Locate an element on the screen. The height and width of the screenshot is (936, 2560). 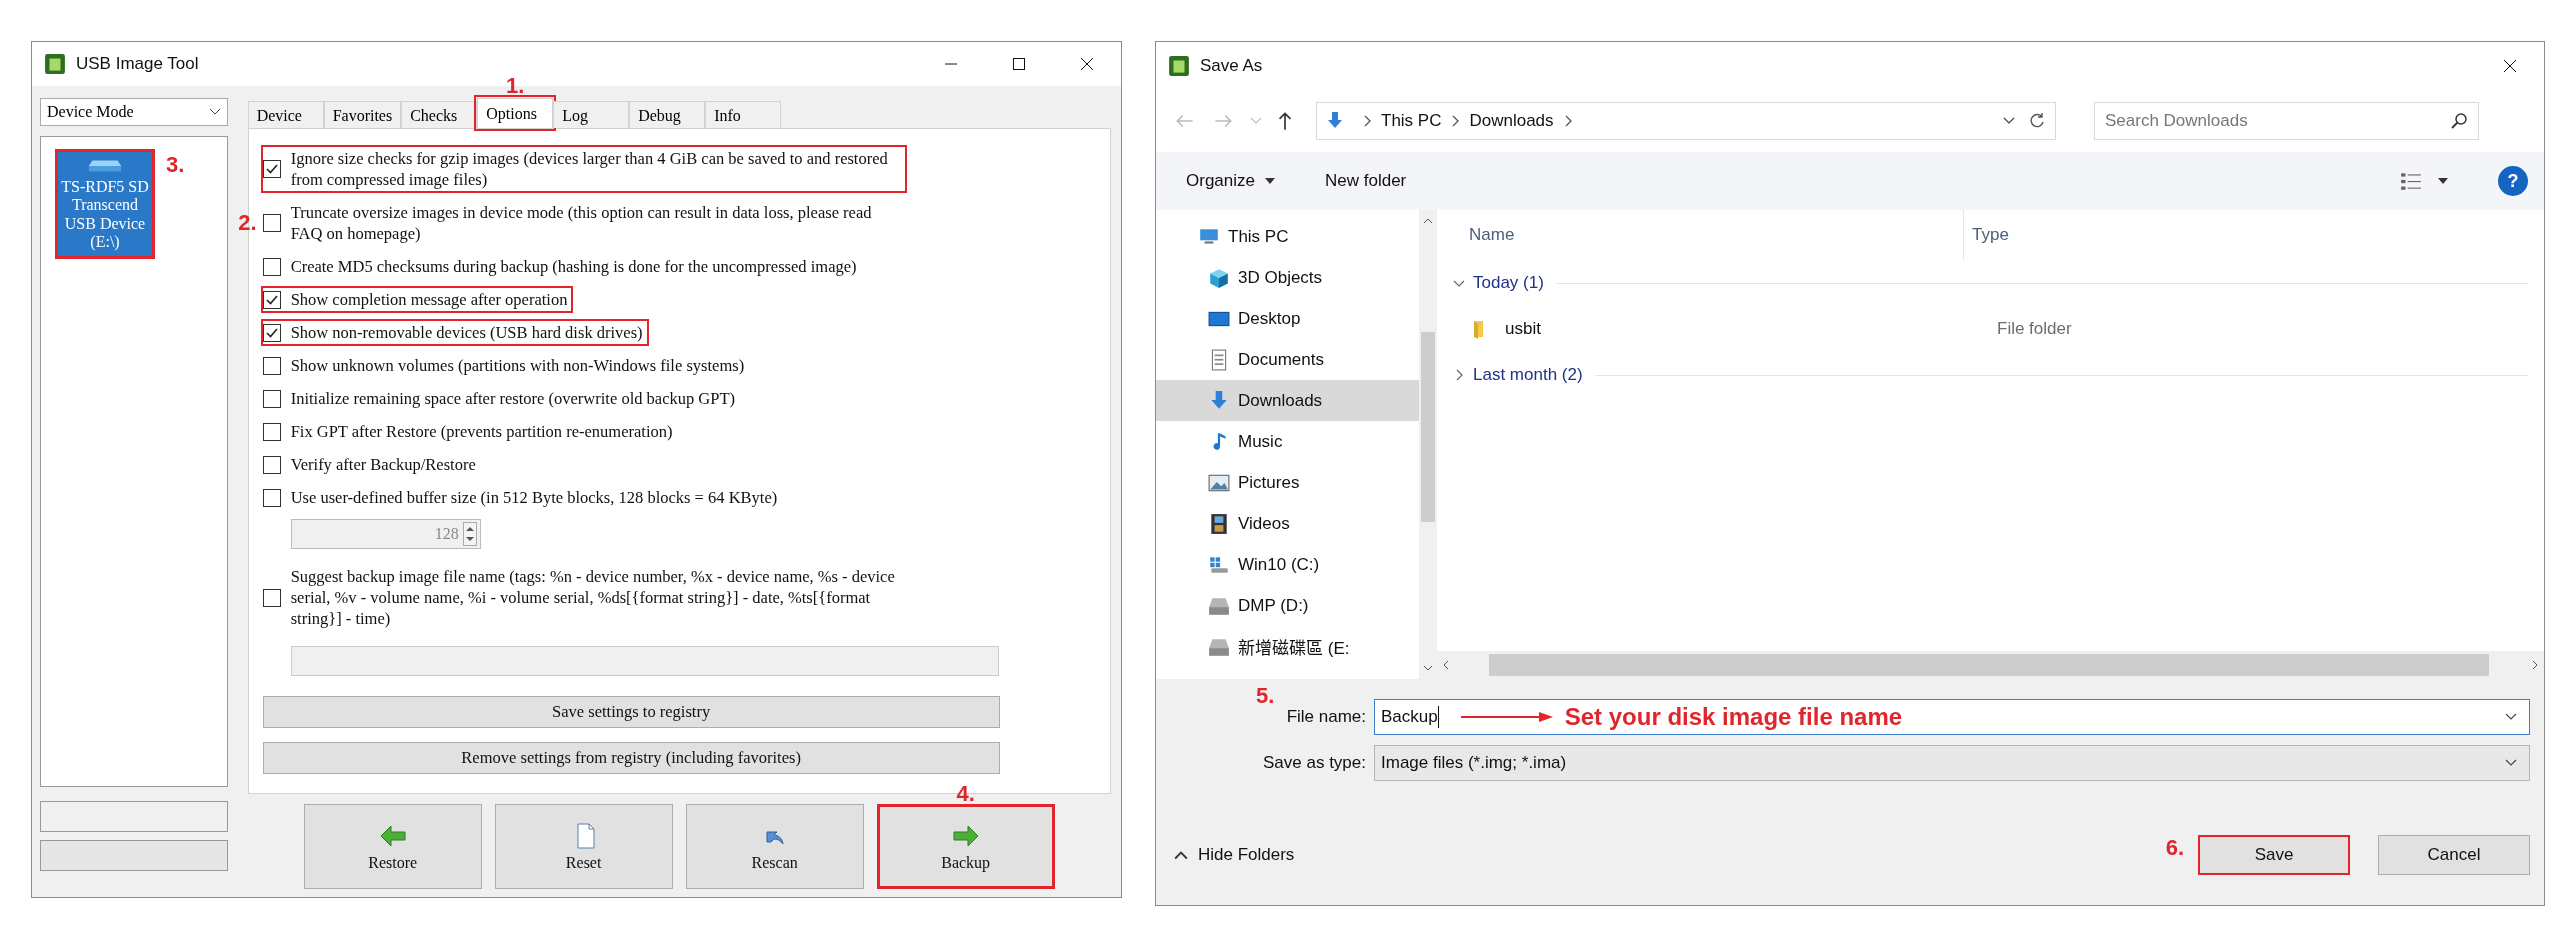
option-label: Truncate oversize images in device mode (this option can result in data loss, please read FAQ on homepage) is located at coordinates (581, 223).